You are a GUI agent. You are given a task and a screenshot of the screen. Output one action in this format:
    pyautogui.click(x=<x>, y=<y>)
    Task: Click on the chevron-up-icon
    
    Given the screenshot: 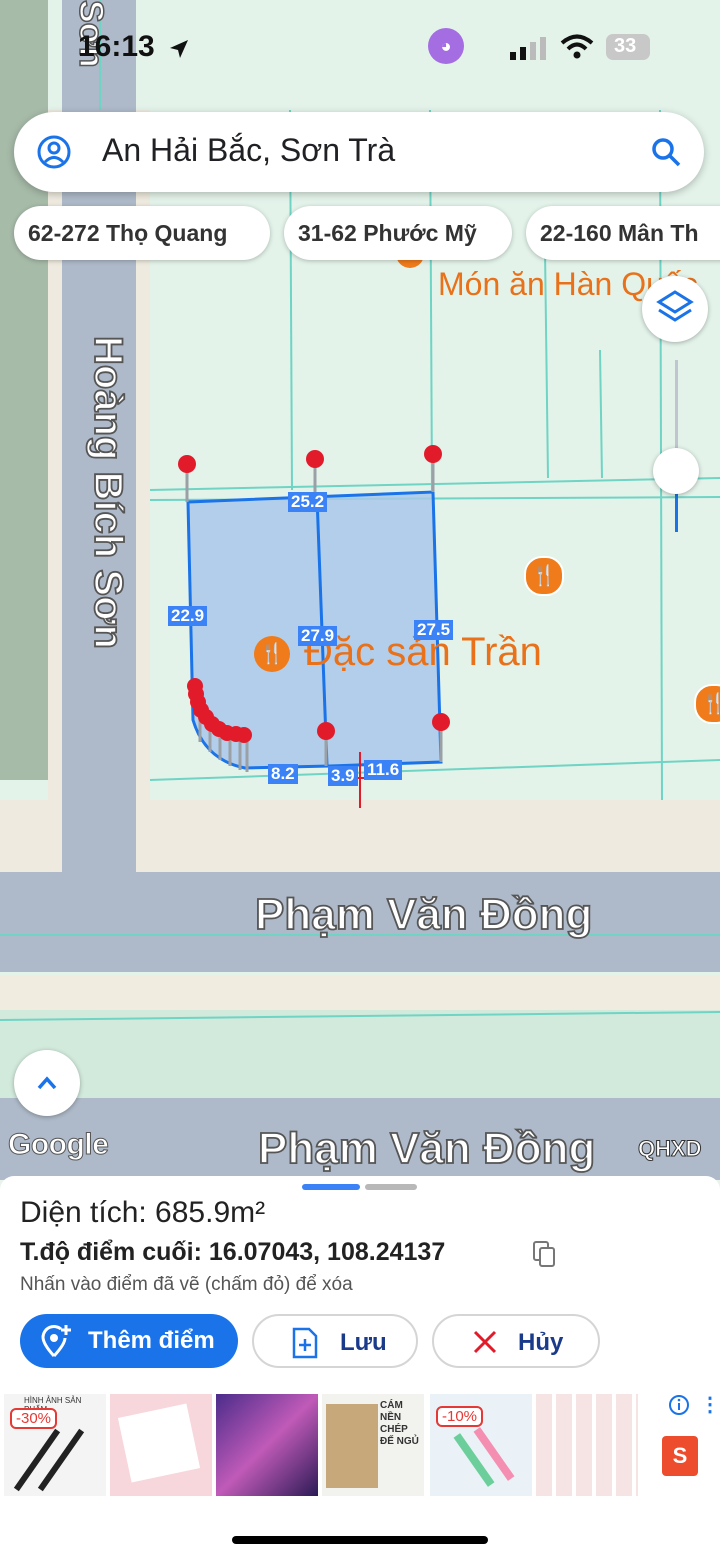 What is the action you would take?
    pyautogui.click(x=47, y=1083)
    